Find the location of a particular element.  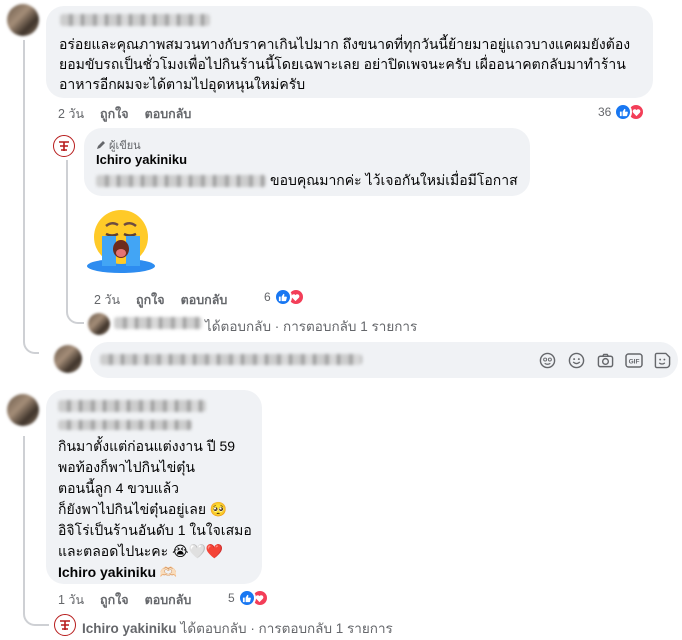

comment1-actions: 2 วัน ถูกใจ ตอบกลับ is located at coordinates (124, 114).